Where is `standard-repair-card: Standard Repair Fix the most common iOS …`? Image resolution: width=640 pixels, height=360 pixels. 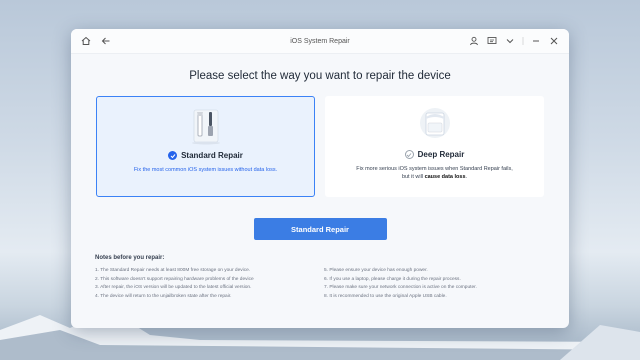 standard-repair-card: Standard Repair Fix the most common iOS … is located at coordinates (205, 146).